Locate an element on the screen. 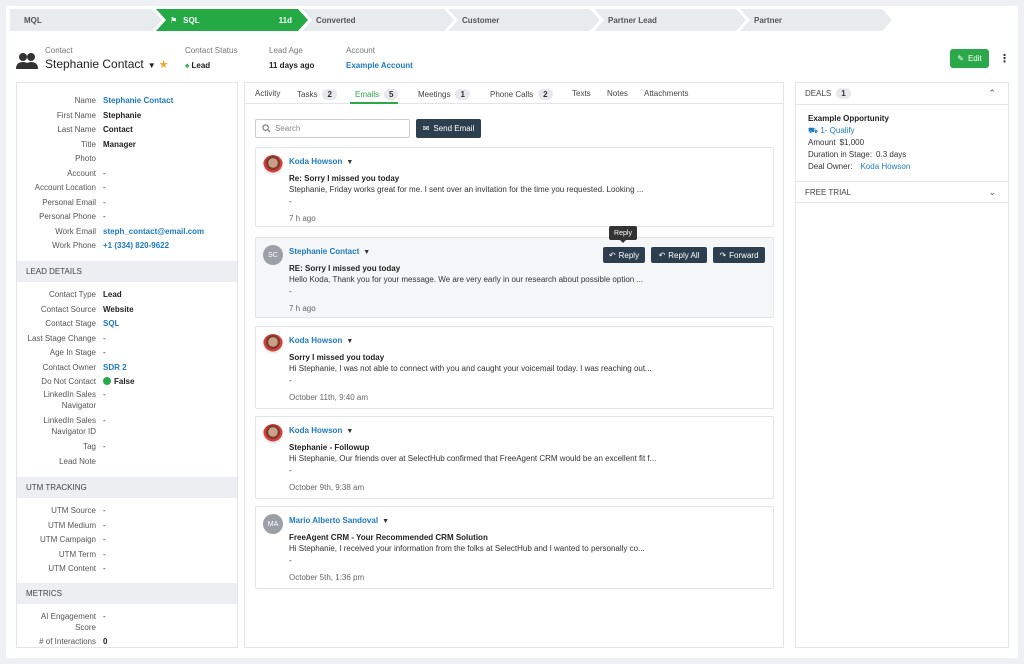  flag-icon: ⚑ is located at coordinates (174, 20).